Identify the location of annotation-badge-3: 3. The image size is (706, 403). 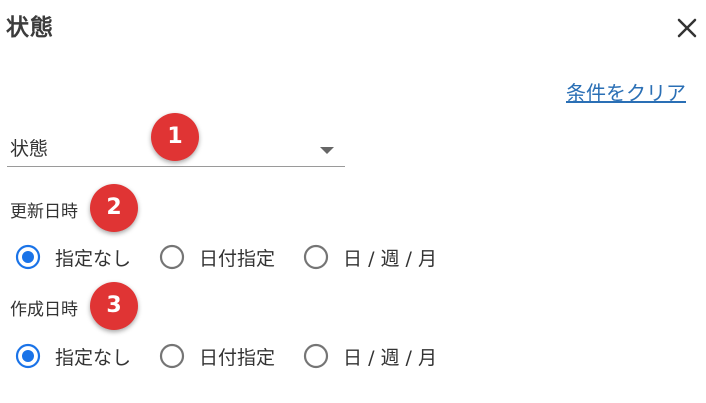
(114, 306).